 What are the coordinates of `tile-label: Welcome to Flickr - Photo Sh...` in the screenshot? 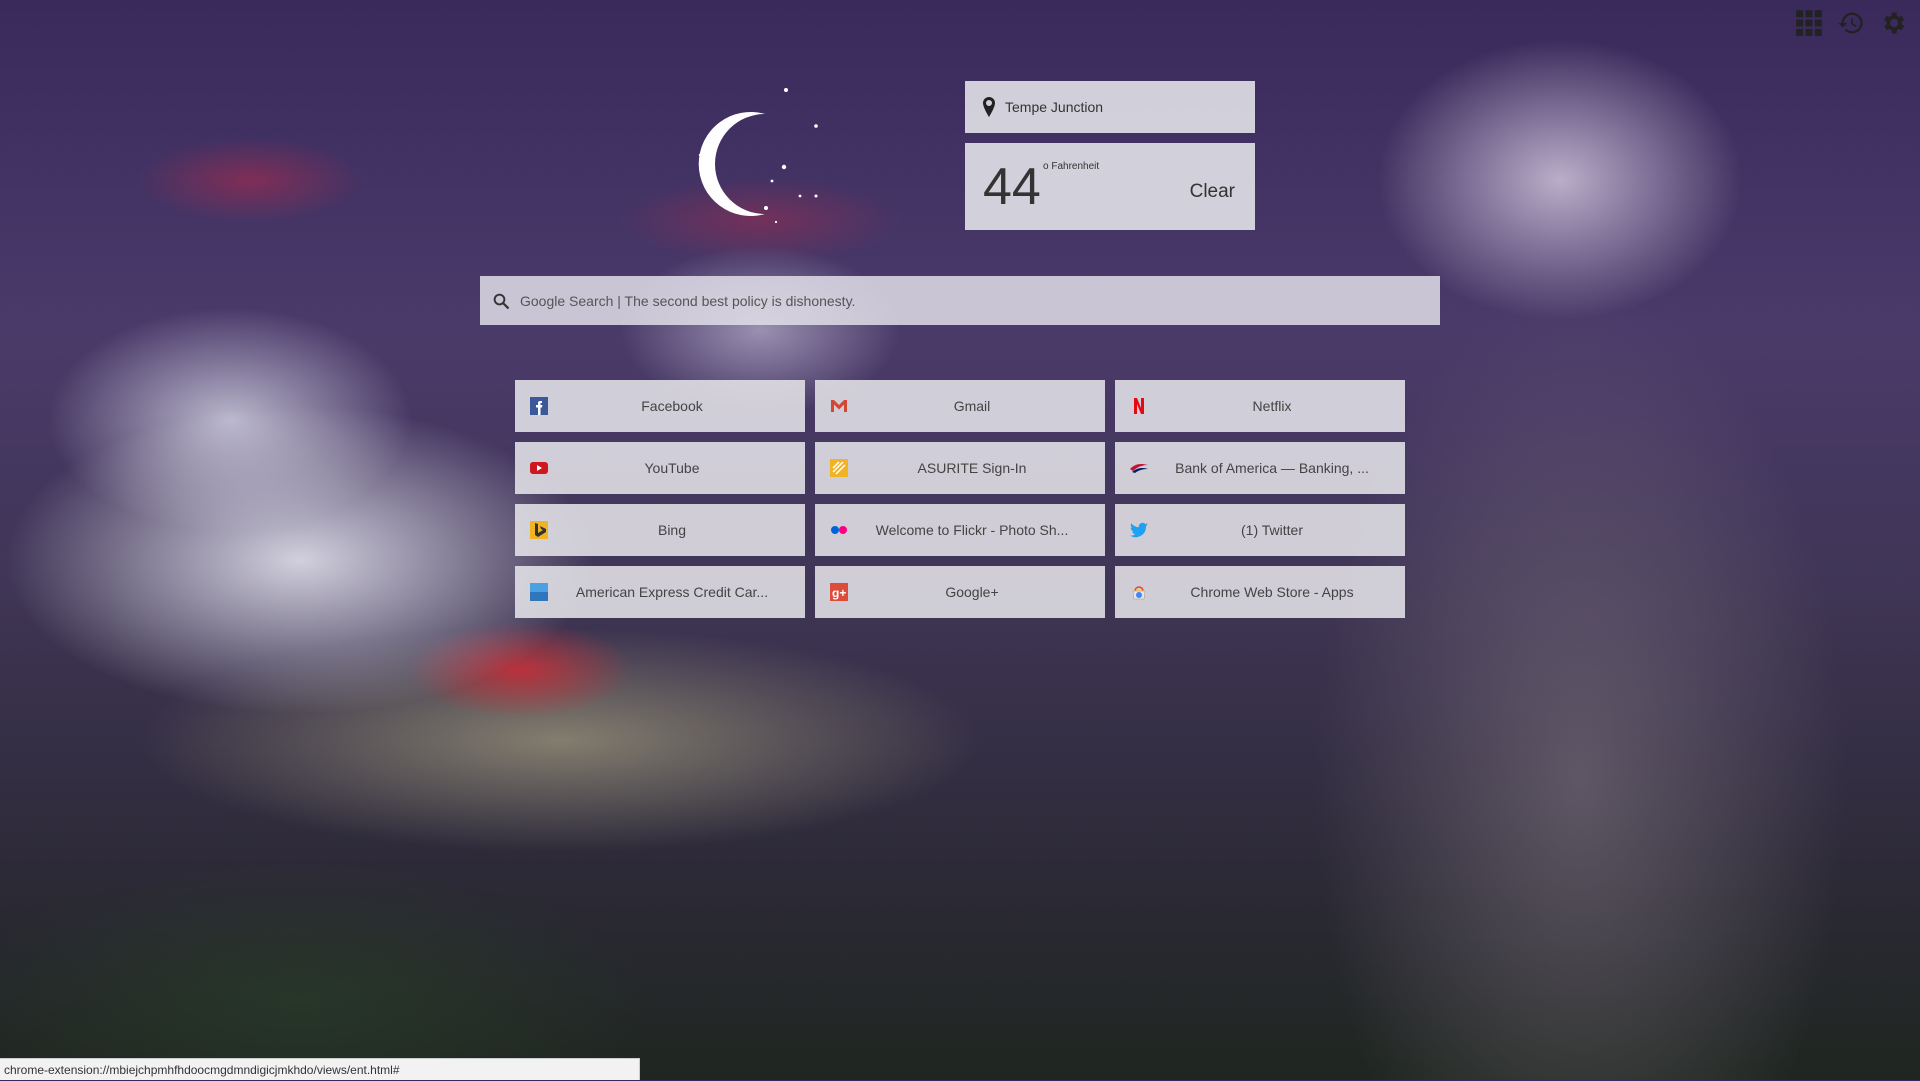 It's located at (972, 530).